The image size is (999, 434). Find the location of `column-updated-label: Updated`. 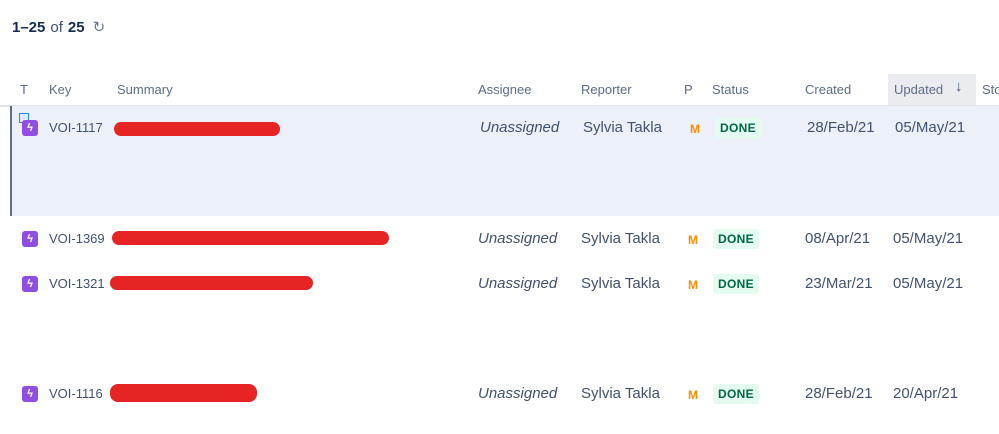

column-updated-label: Updated is located at coordinates (919, 89).